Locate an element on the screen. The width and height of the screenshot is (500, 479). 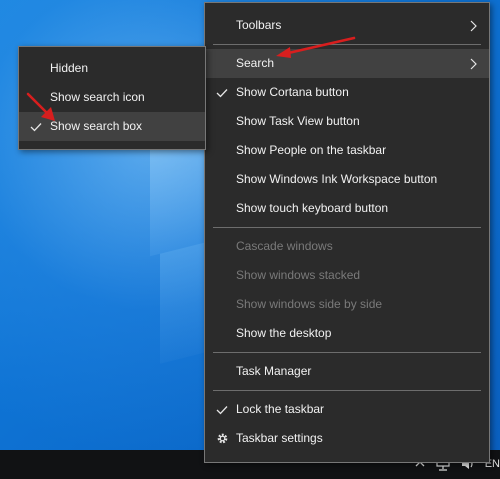
menu-item-label: Show the desktop is located at coordinates (284, 333).